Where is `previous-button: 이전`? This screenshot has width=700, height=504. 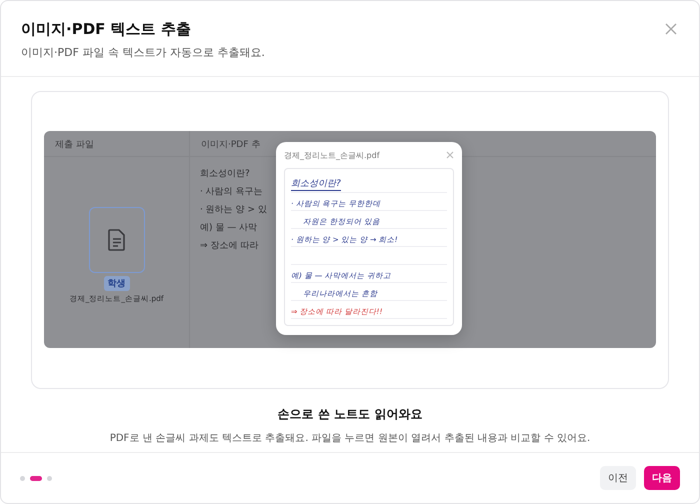
previous-button: 이전 is located at coordinates (618, 478).